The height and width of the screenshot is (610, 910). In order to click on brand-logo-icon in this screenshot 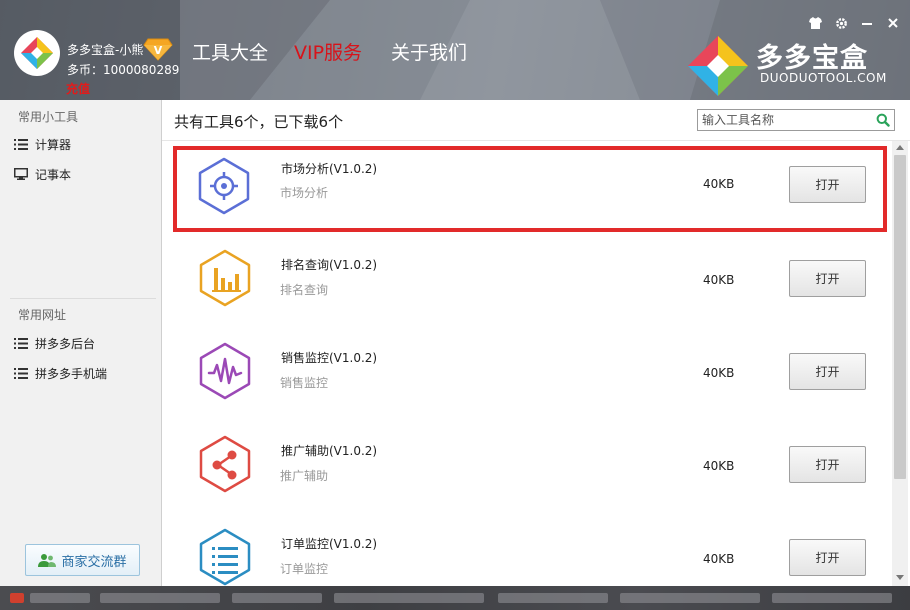, I will do `click(718, 67)`.